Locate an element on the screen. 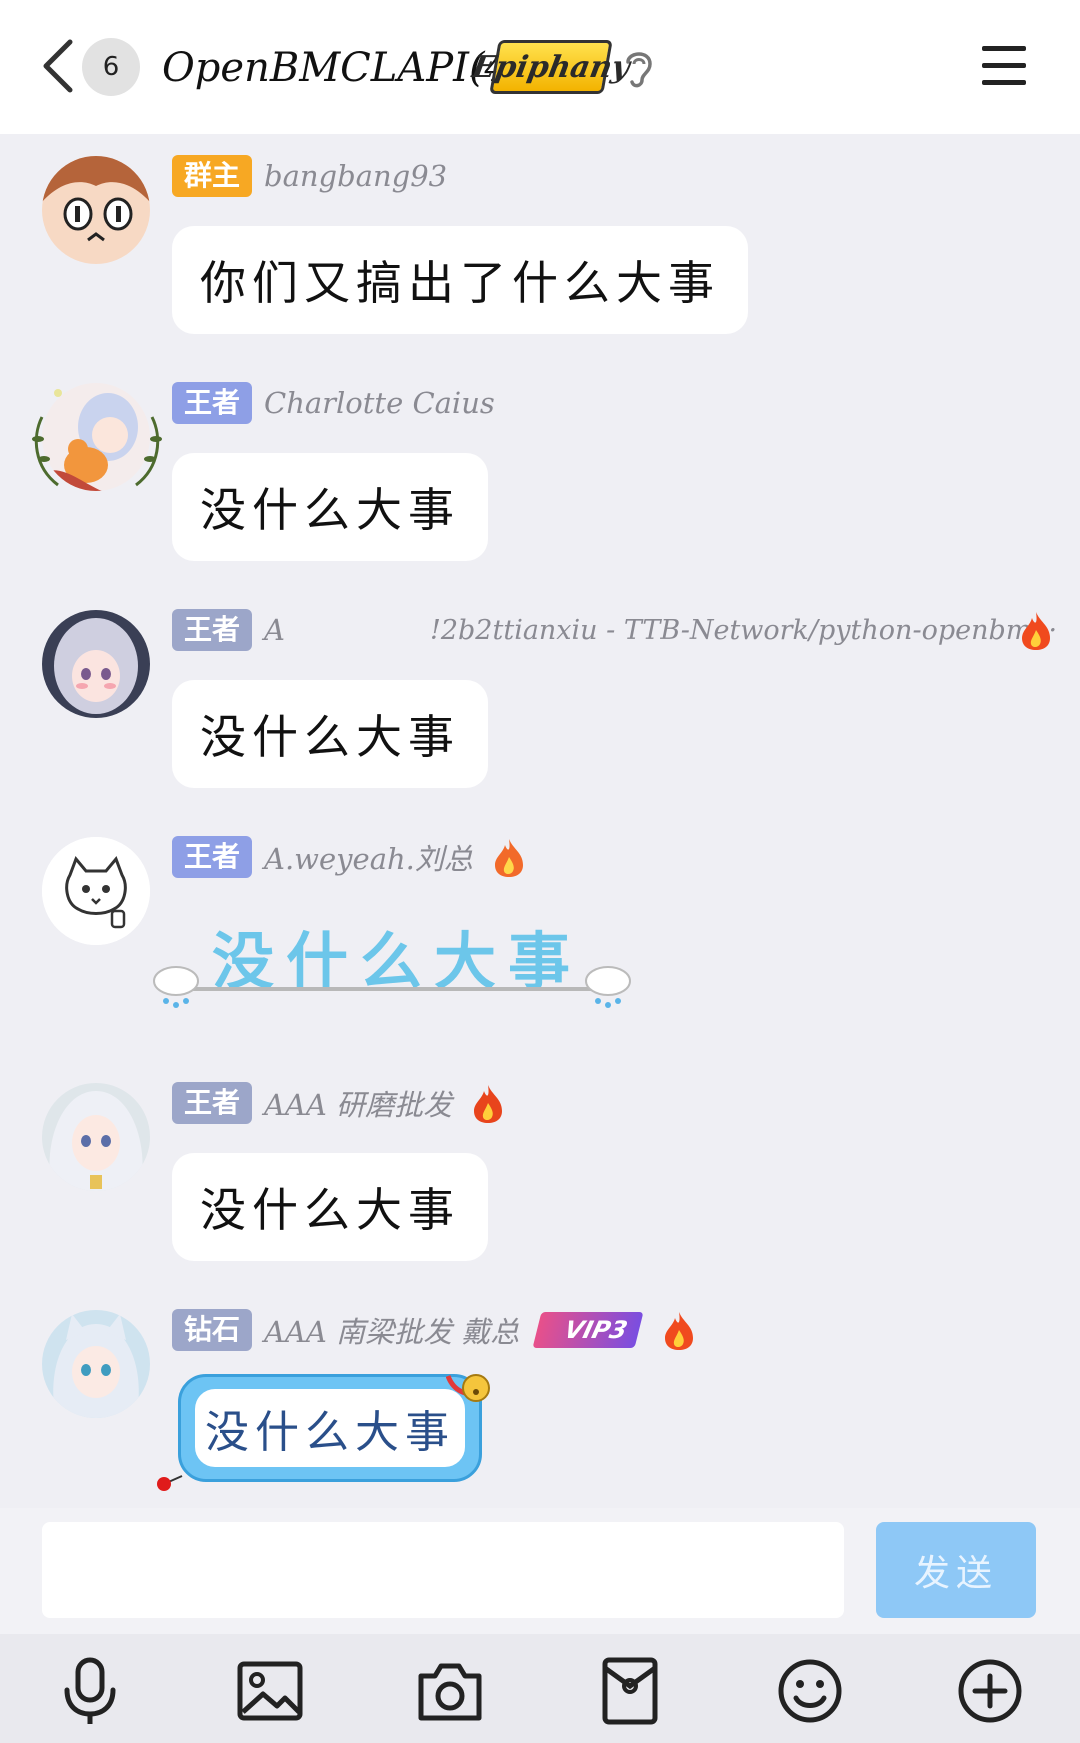 The height and width of the screenshot is (1743, 1080). send-button: 发送 is located at coordinates (956, 1570).